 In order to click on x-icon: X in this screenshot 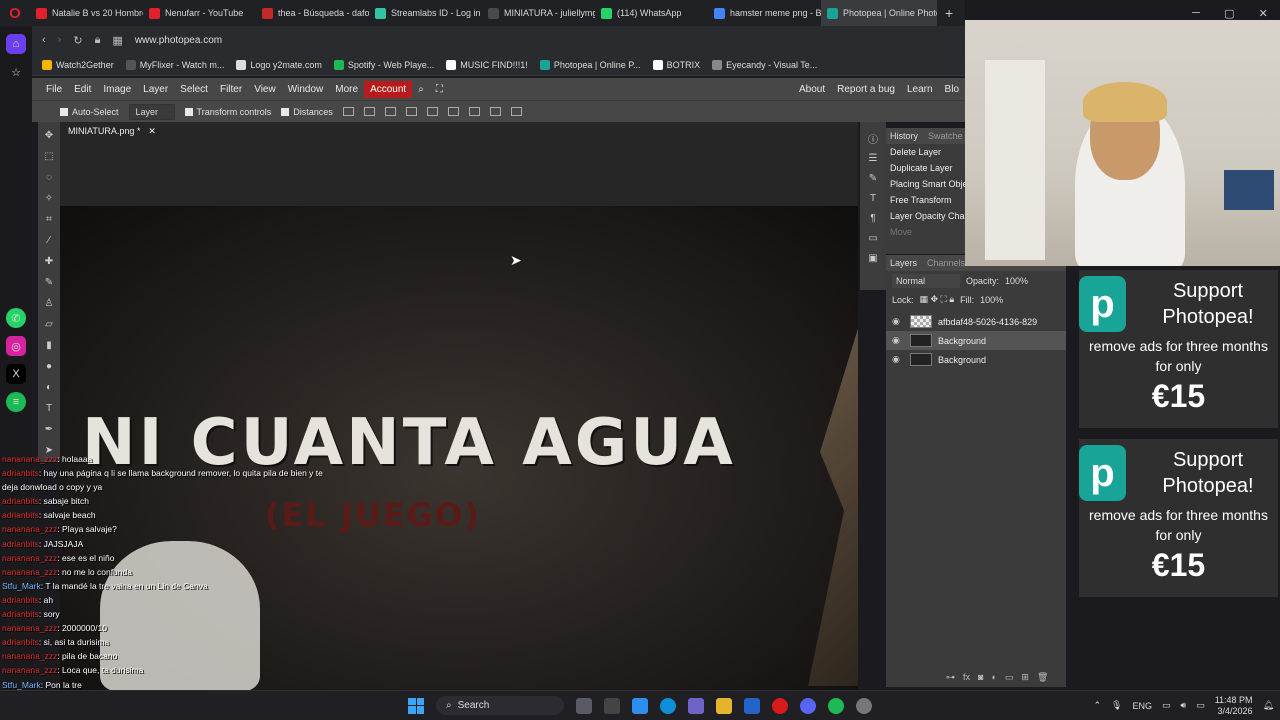, I will do `click(16, 374)`.